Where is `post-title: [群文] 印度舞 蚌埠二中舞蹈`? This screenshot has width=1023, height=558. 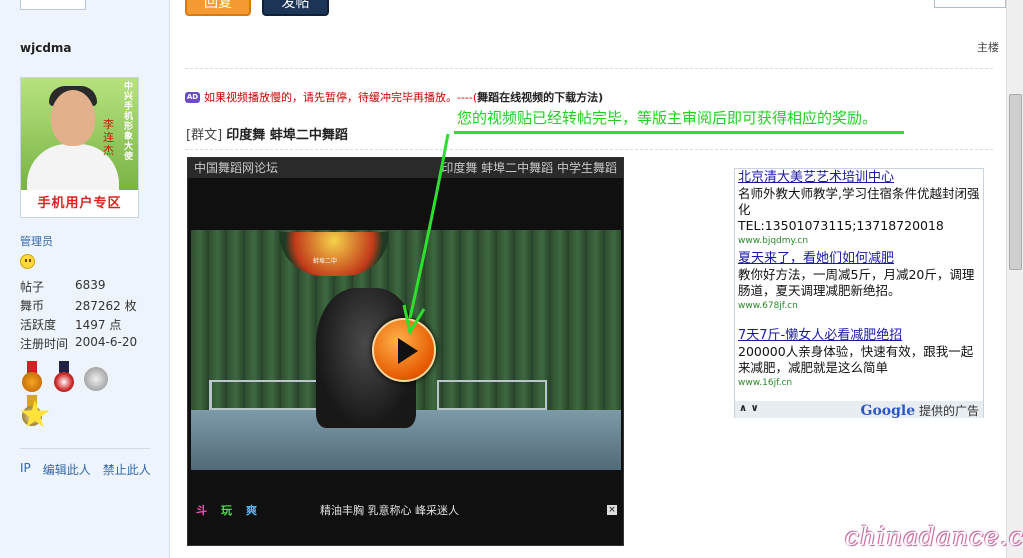 post-title: [群文] 印度舞 蚌埠二中舞蹈 is located at coordinates (267, 133).